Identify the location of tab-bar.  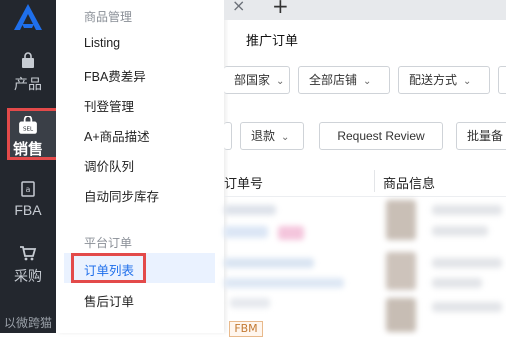
(365, 10).